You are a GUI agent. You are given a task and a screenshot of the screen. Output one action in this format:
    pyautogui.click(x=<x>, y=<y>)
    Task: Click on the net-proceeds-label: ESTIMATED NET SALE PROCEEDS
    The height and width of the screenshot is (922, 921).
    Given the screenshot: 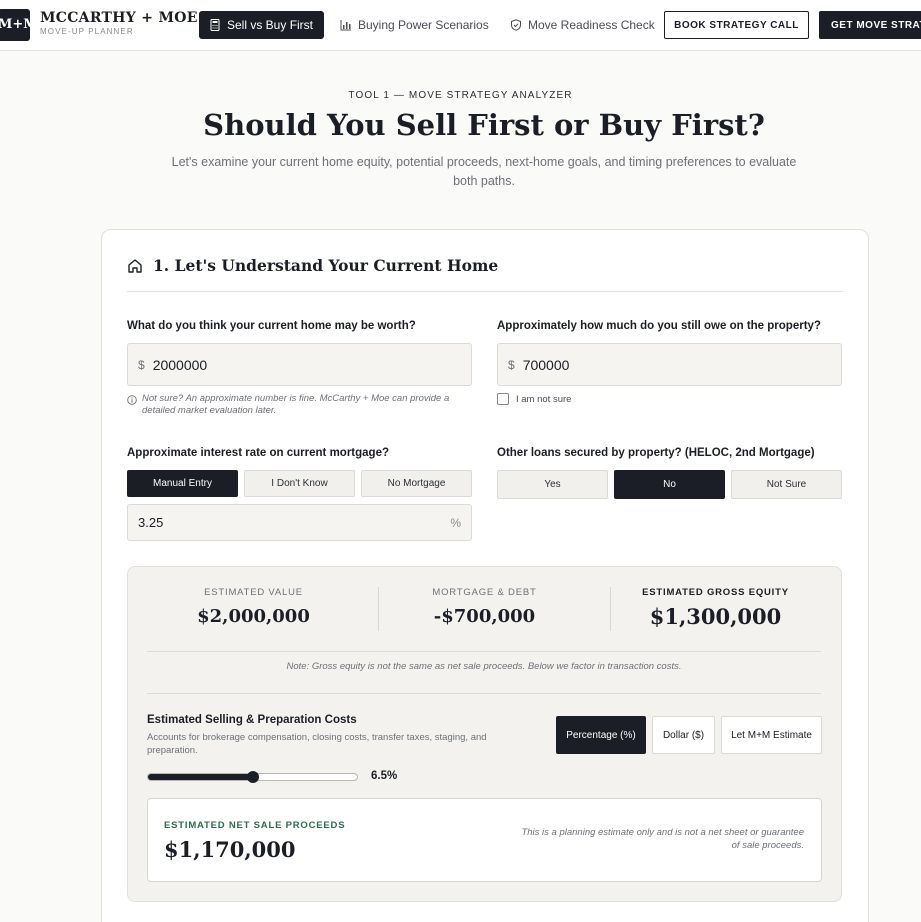 What is the action you would take?
    pyautogui.click(x=255, y=825)
    